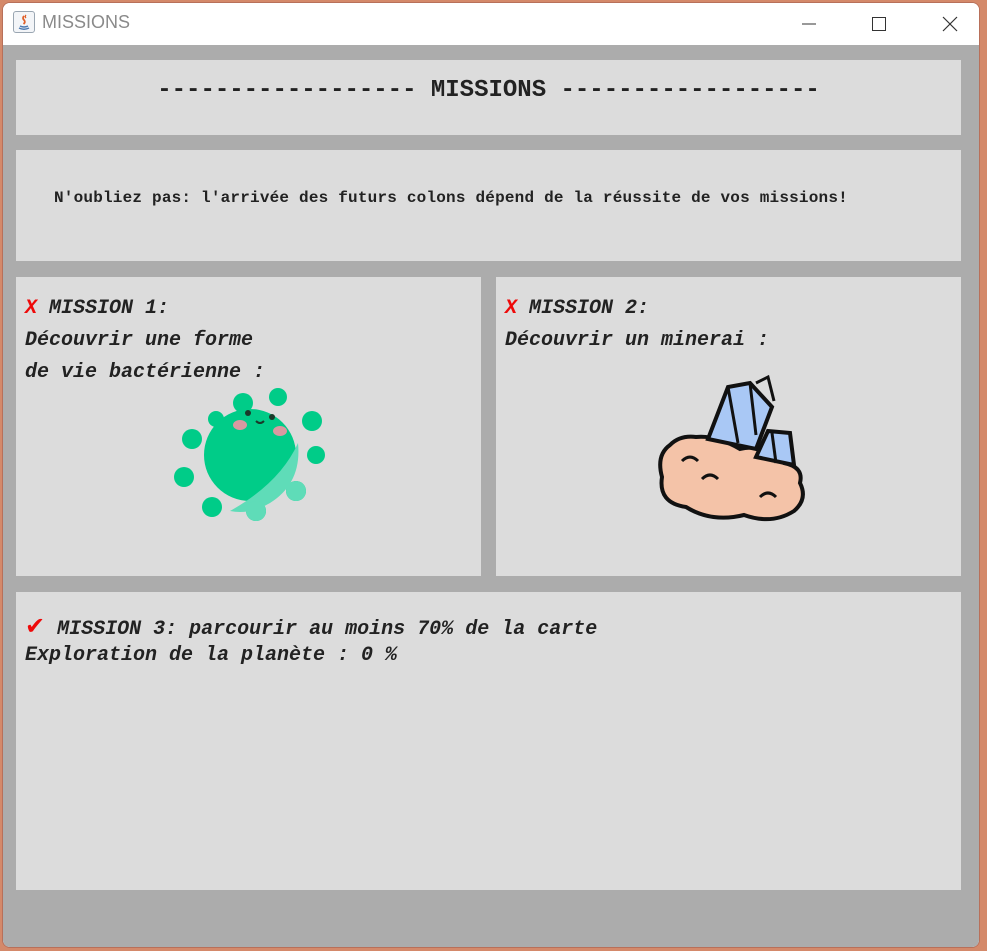 This screenshot has width=987, height=951. Describe the element at coordinates (731, 448) in the screenshot. I see `crystal-ore-icon` at that location.